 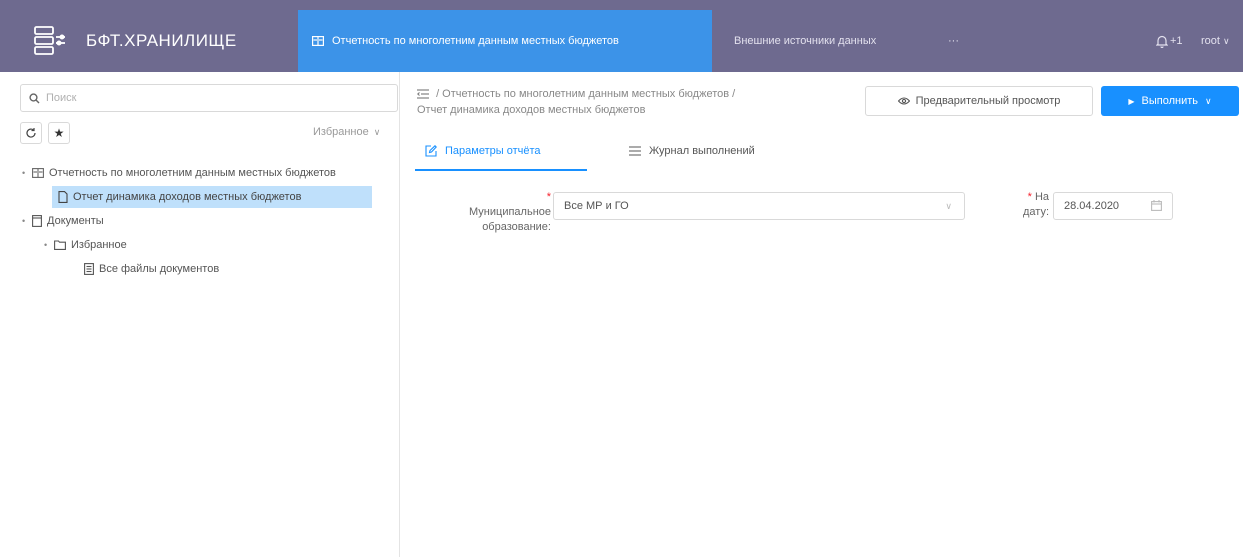 What do you see at coordinates (37, 221) in the screenshot?
I see `document-icon` at bounding box center [37, 221].